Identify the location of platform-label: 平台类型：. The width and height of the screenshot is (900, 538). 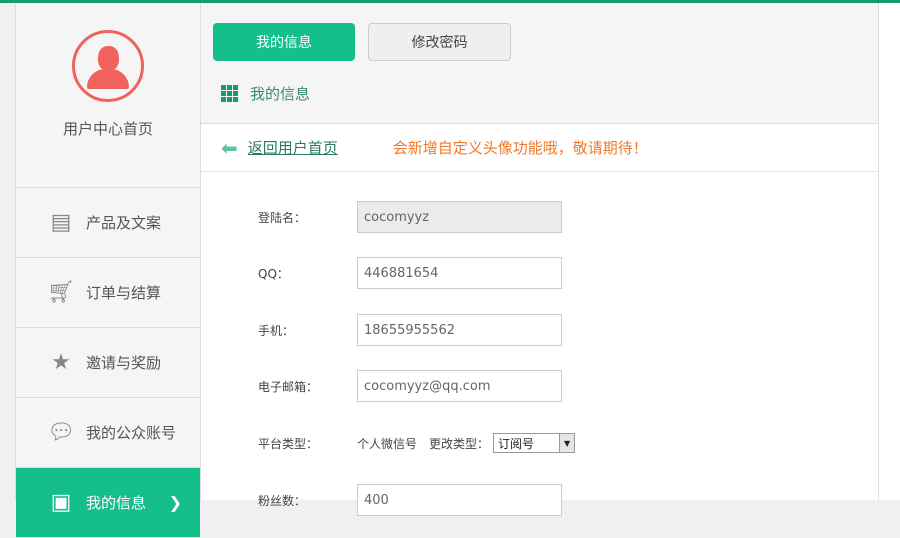
(288, 443).